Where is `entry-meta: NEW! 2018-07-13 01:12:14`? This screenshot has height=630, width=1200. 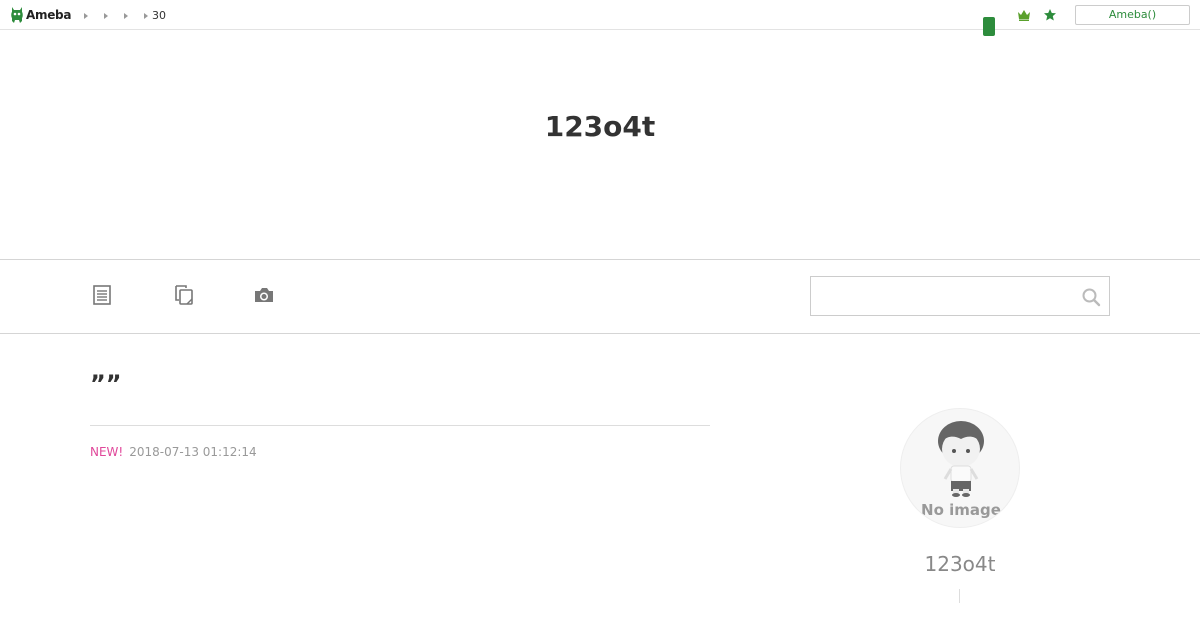 entry-meta: NEW! 2018-07-13 01:12:14 is located at coordinates (173, 452).